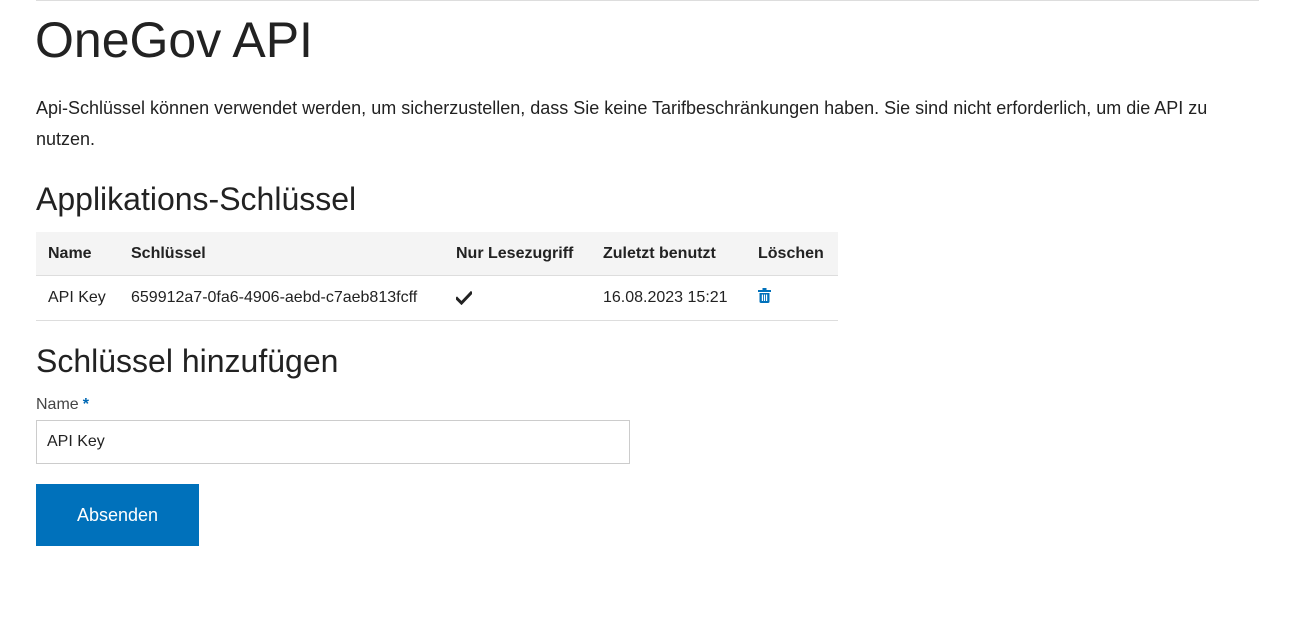  I want to click on trash-icon, so click(764, 295).